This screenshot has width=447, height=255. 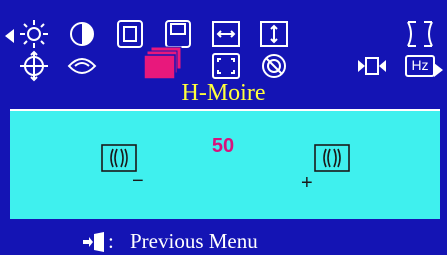 I want to click on contrast-icon, so click(x=82, y=34).